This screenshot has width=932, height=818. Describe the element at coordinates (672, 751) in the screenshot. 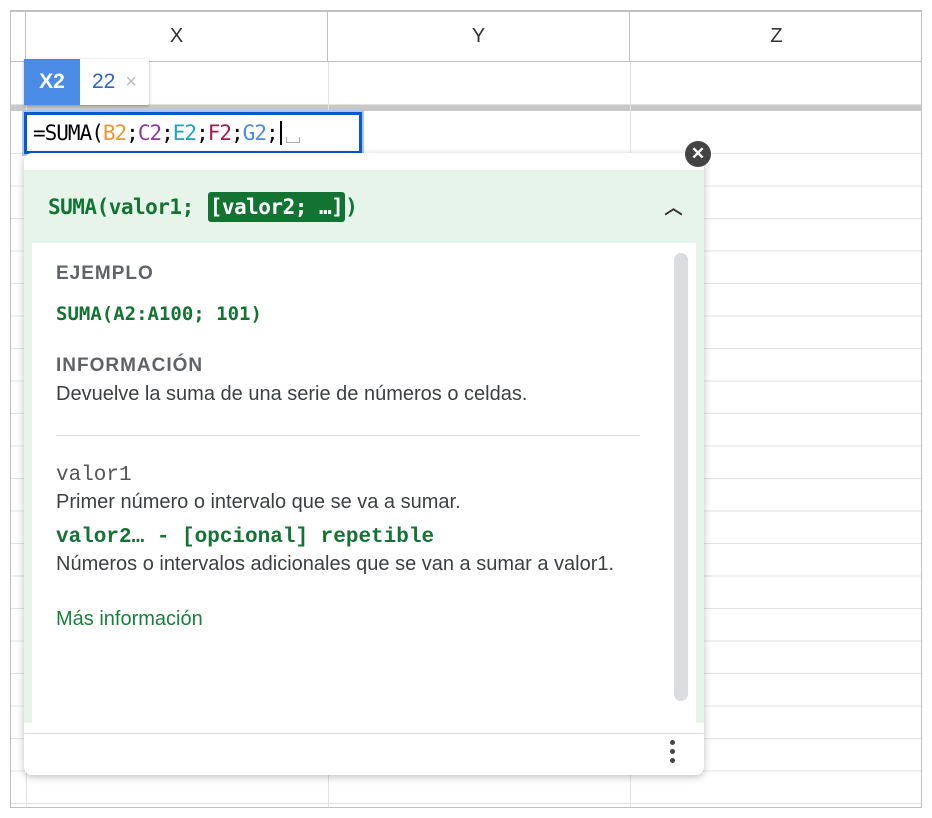

I see `more-options-icon` at that location.